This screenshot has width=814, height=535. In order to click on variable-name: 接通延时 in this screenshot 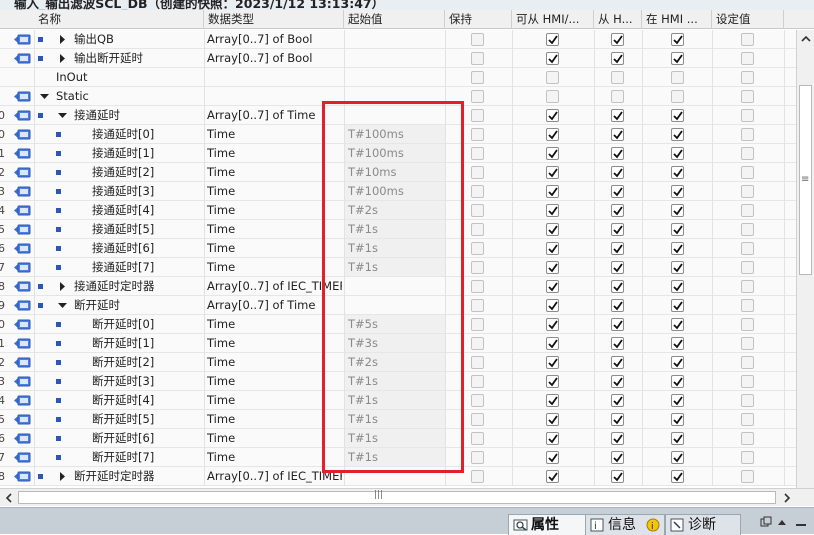, I will do `click(97, 115)`.